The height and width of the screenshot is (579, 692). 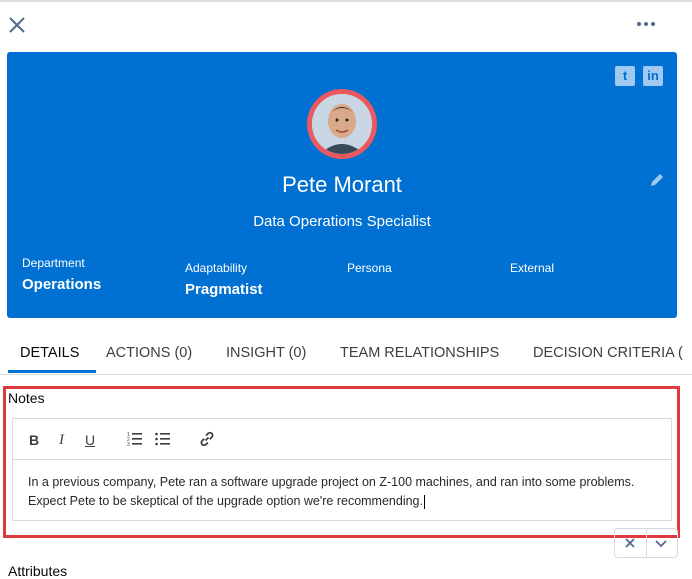 I want to click on text-caret, so click(x=424, y=501).